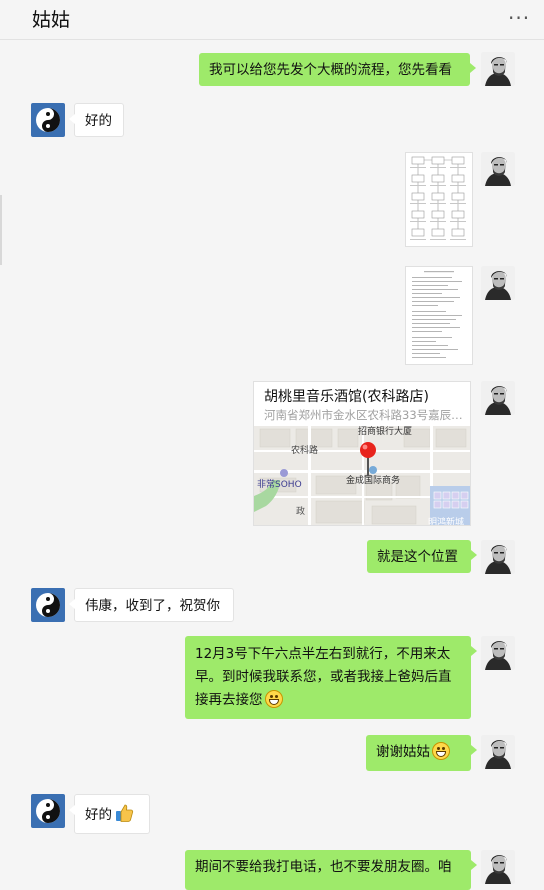 This screenshot has width=544, height=890. Describe the element at coordinates (446, 521) in the screenshot. I see `map-label-minghong: 明鸿新城` at that location.